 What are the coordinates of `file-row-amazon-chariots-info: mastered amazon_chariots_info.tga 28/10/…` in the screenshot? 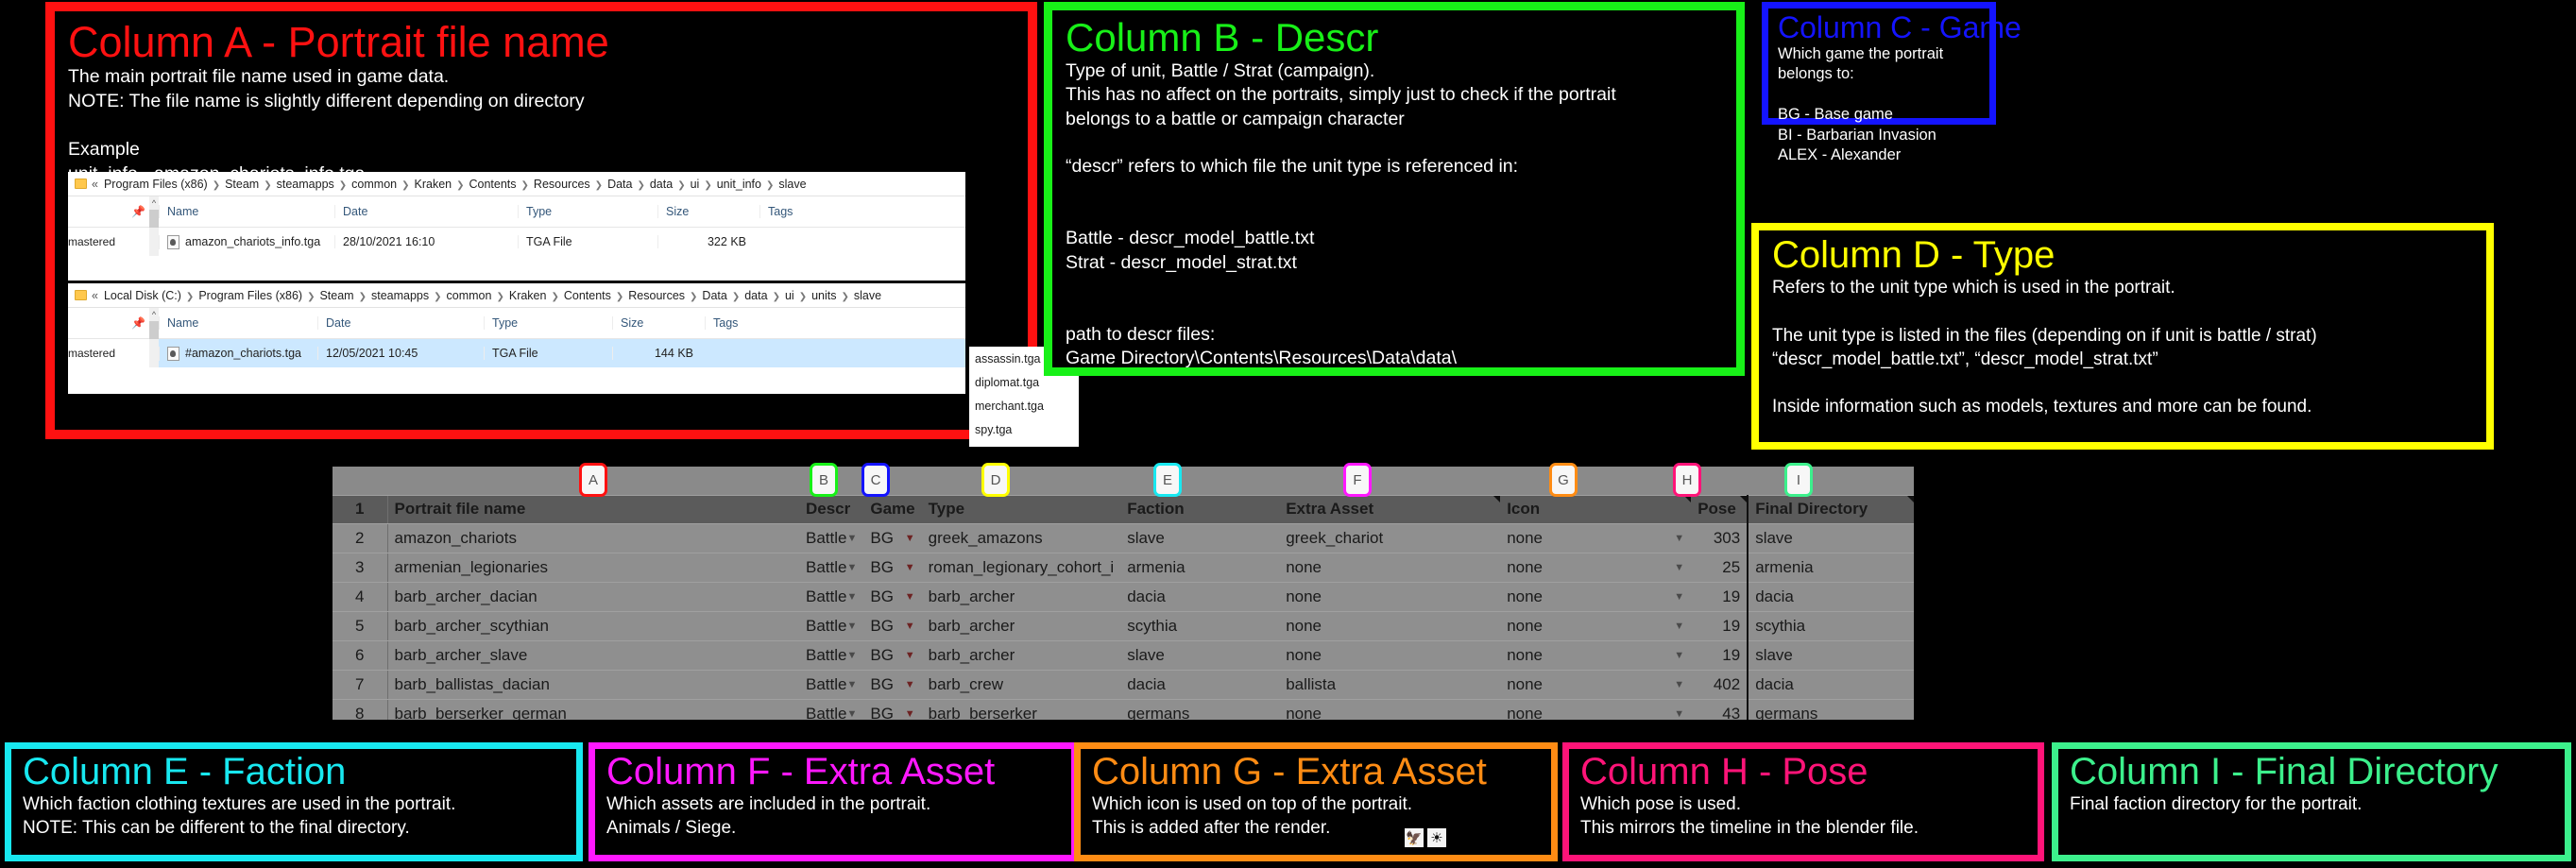 It's located at (516, 242).